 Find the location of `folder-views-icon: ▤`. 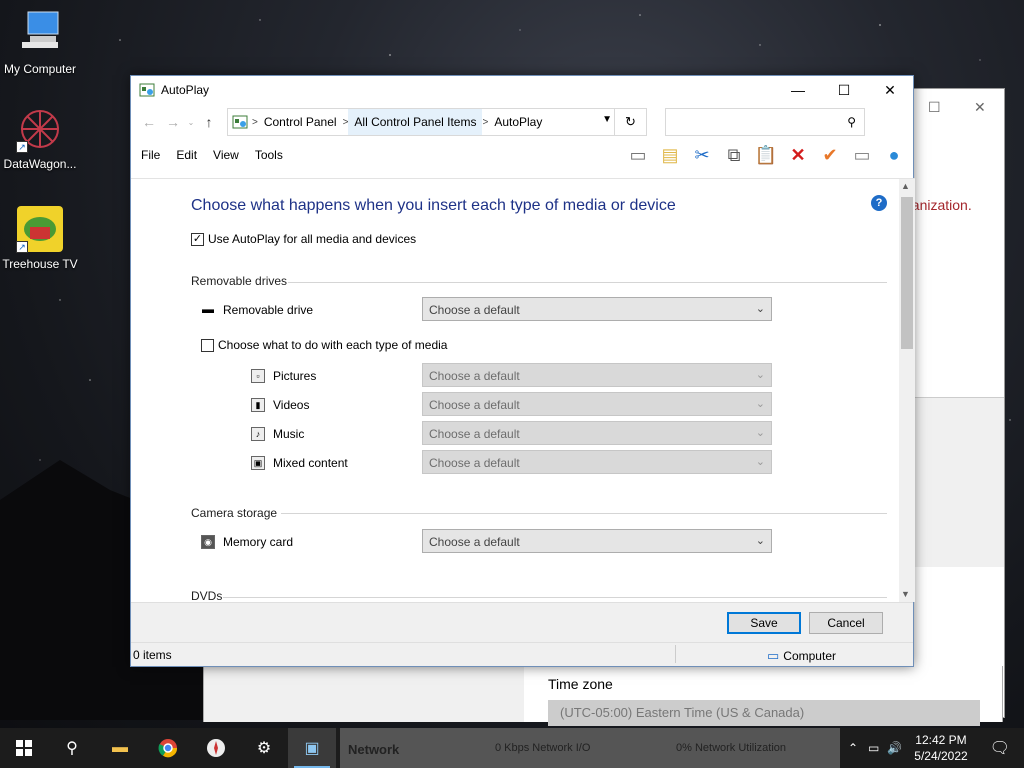

folder-views-icon: ▤ is located at coordinates (670, 155).